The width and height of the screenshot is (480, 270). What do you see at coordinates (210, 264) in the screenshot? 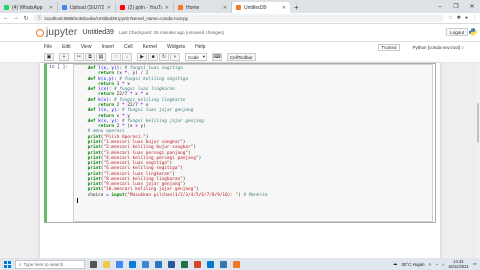
I see `vscode-icon` at bounding box center [210, 264].